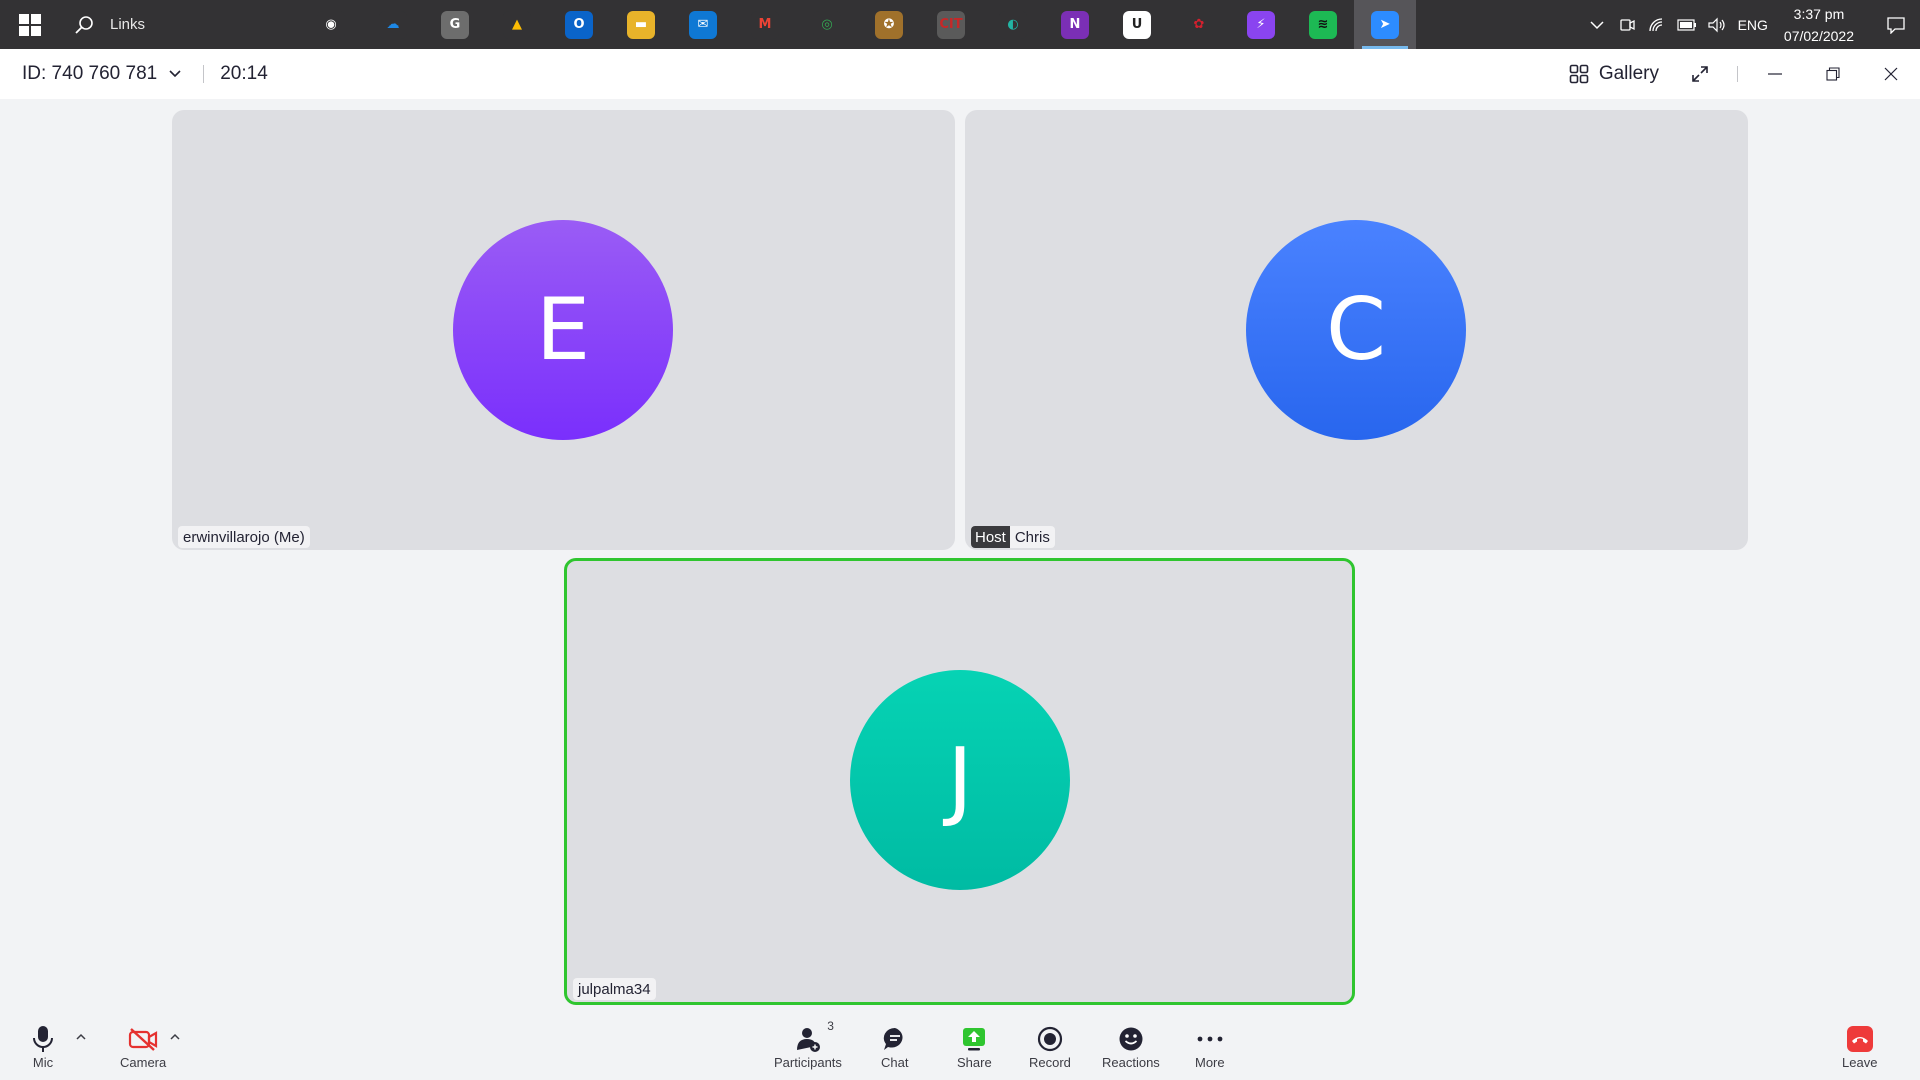 Image resolution: width=1920 pixels, height=1080 pixels. I want to click on more-button: More, so click(1210, 1046).